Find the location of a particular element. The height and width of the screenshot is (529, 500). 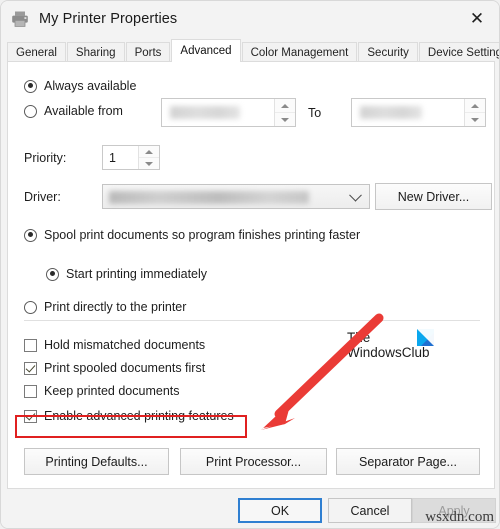

checkbox-enable-advanced-printing-features: Enable advanced printing features is located at coordinates (129, 416).